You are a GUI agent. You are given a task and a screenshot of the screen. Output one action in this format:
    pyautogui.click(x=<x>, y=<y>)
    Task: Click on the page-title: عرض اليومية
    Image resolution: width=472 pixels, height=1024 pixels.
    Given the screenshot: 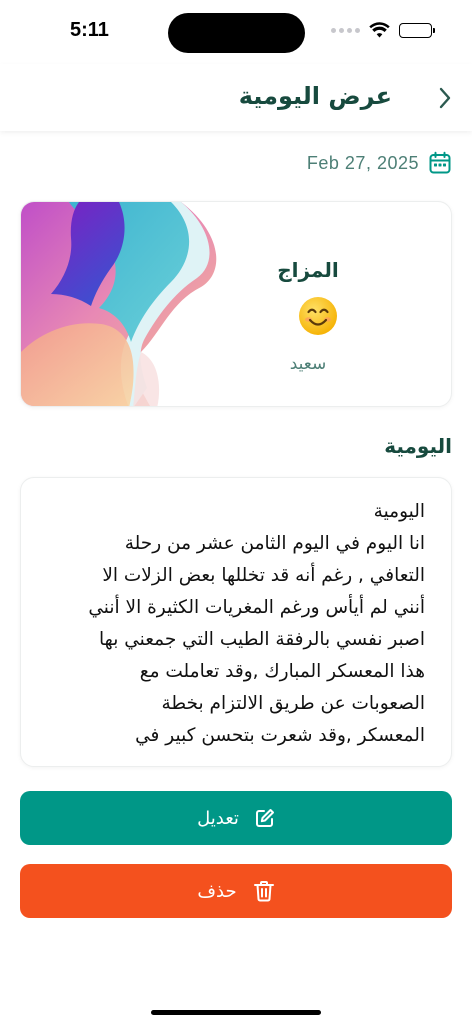 What is the action you would take?
    pyautogui.click(x=315, y=96)
    